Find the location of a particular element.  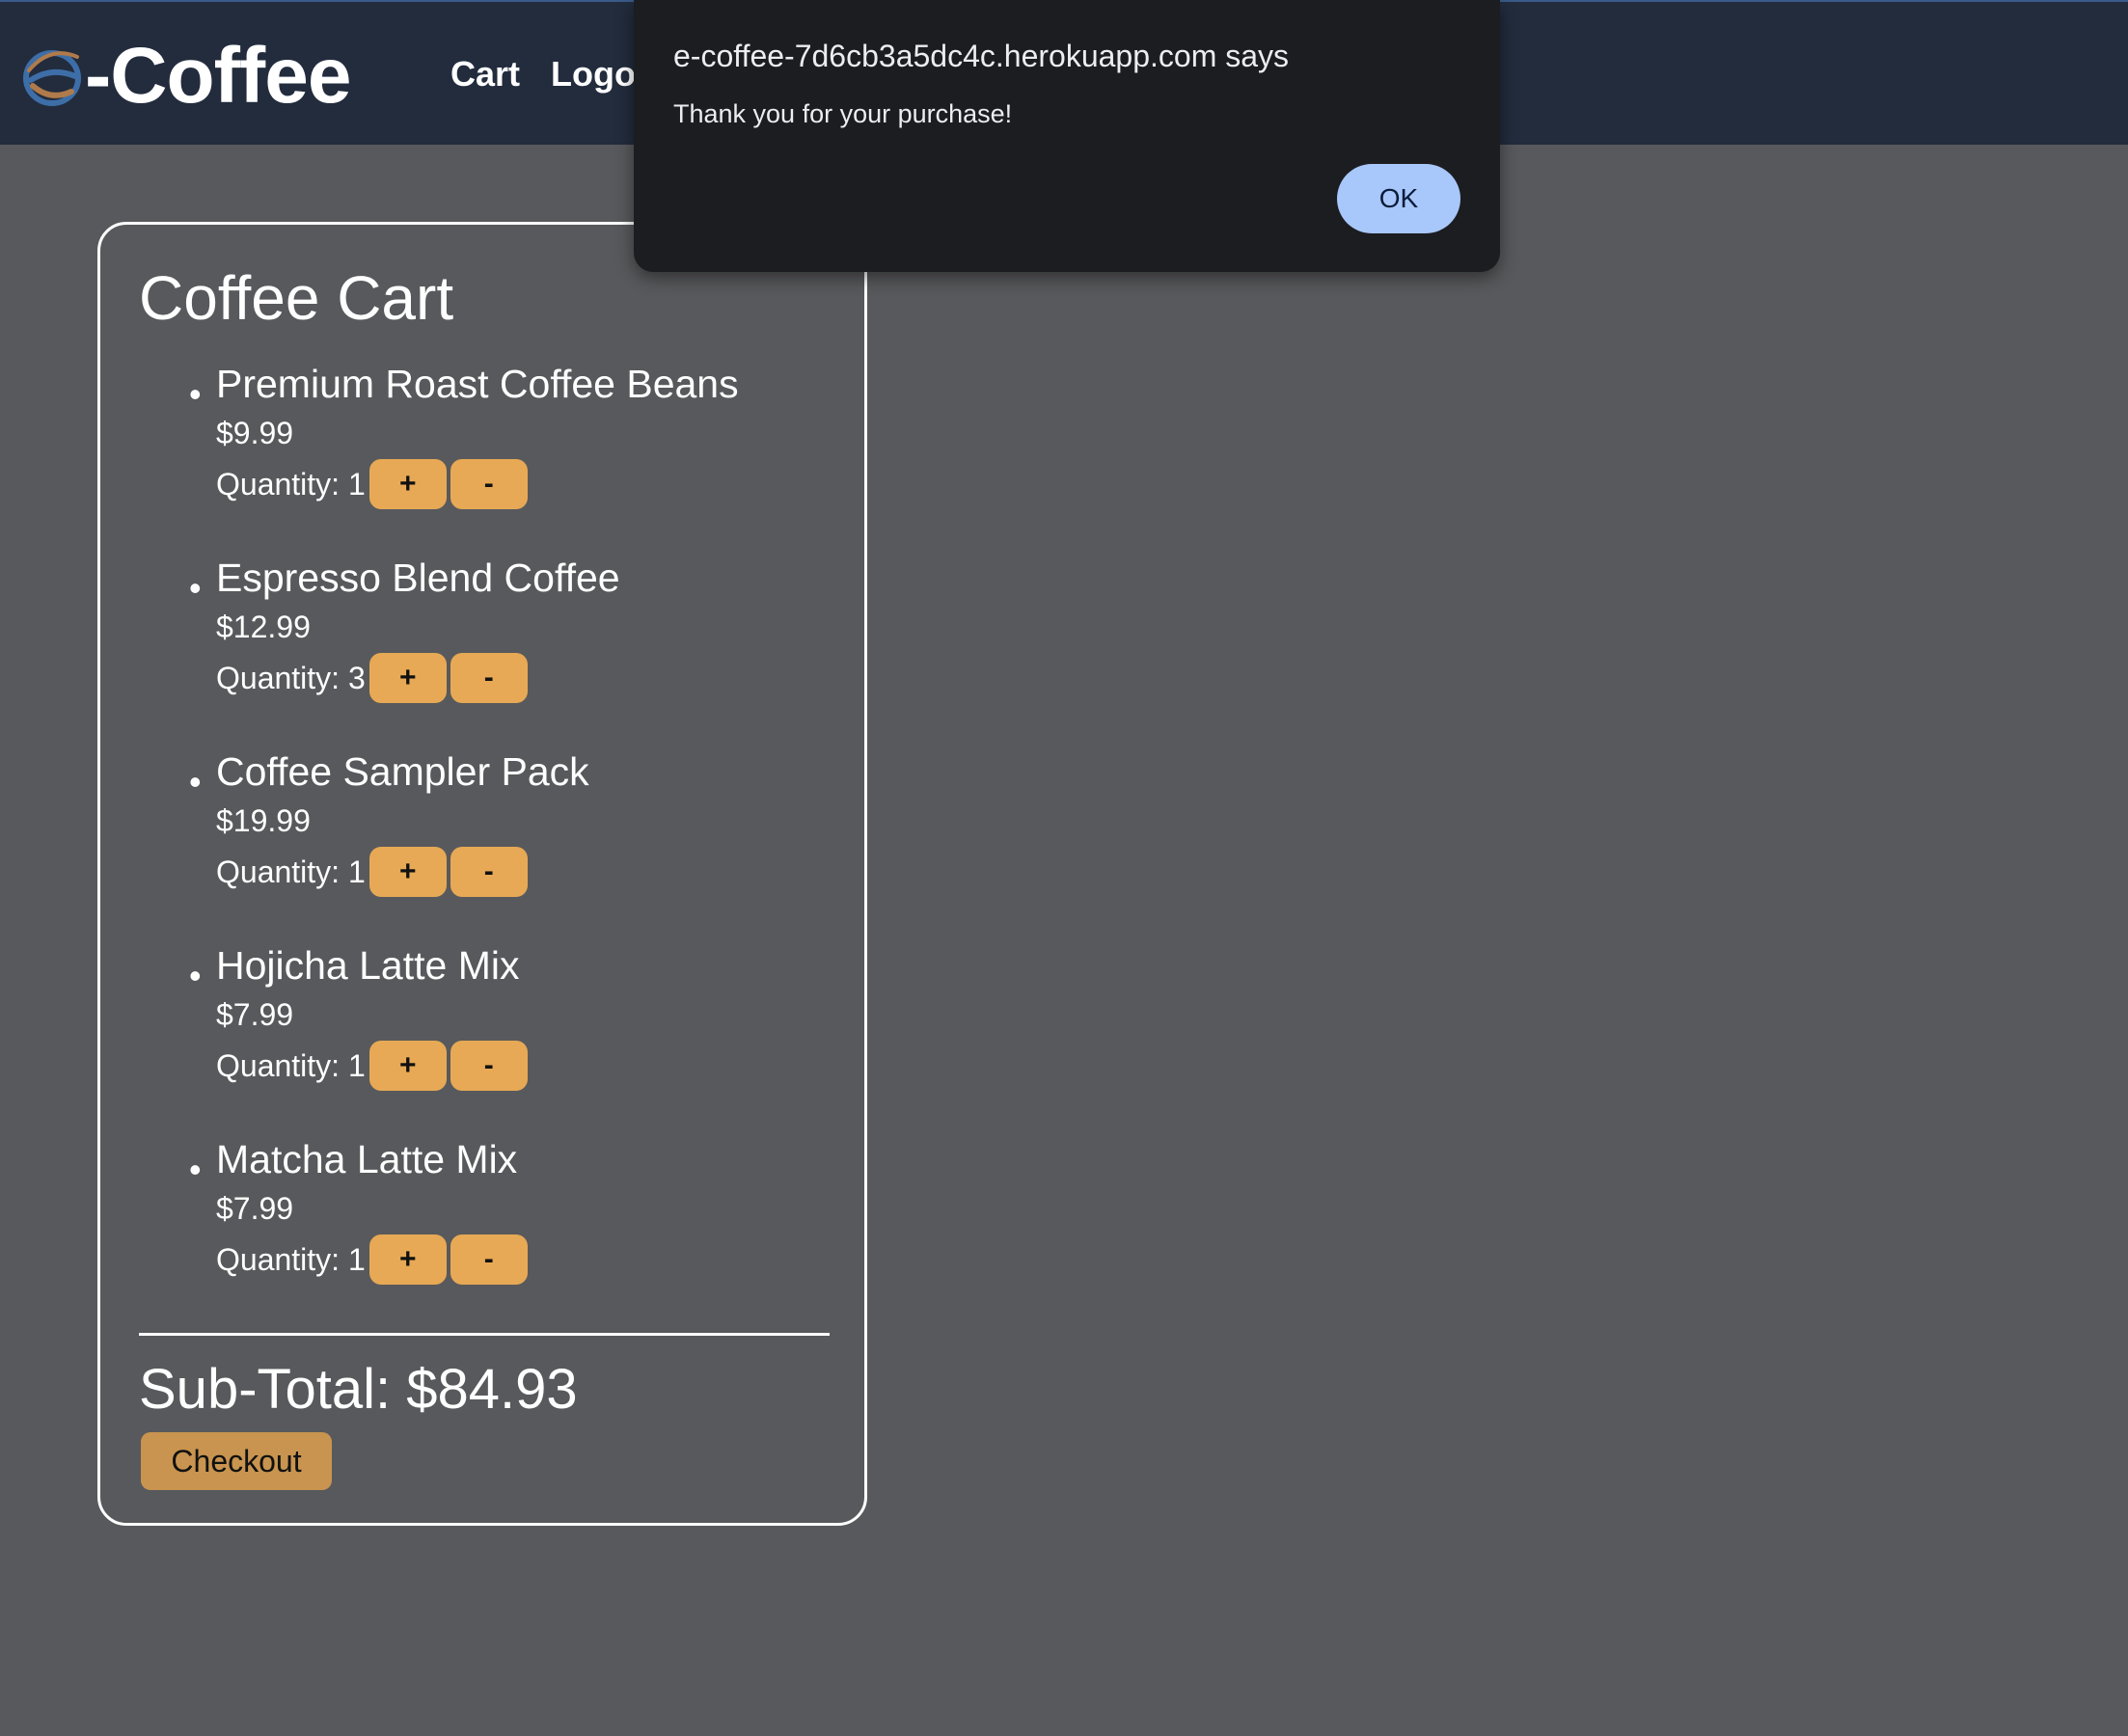

item-price: $12.99 is located at coordinates (263, 627).